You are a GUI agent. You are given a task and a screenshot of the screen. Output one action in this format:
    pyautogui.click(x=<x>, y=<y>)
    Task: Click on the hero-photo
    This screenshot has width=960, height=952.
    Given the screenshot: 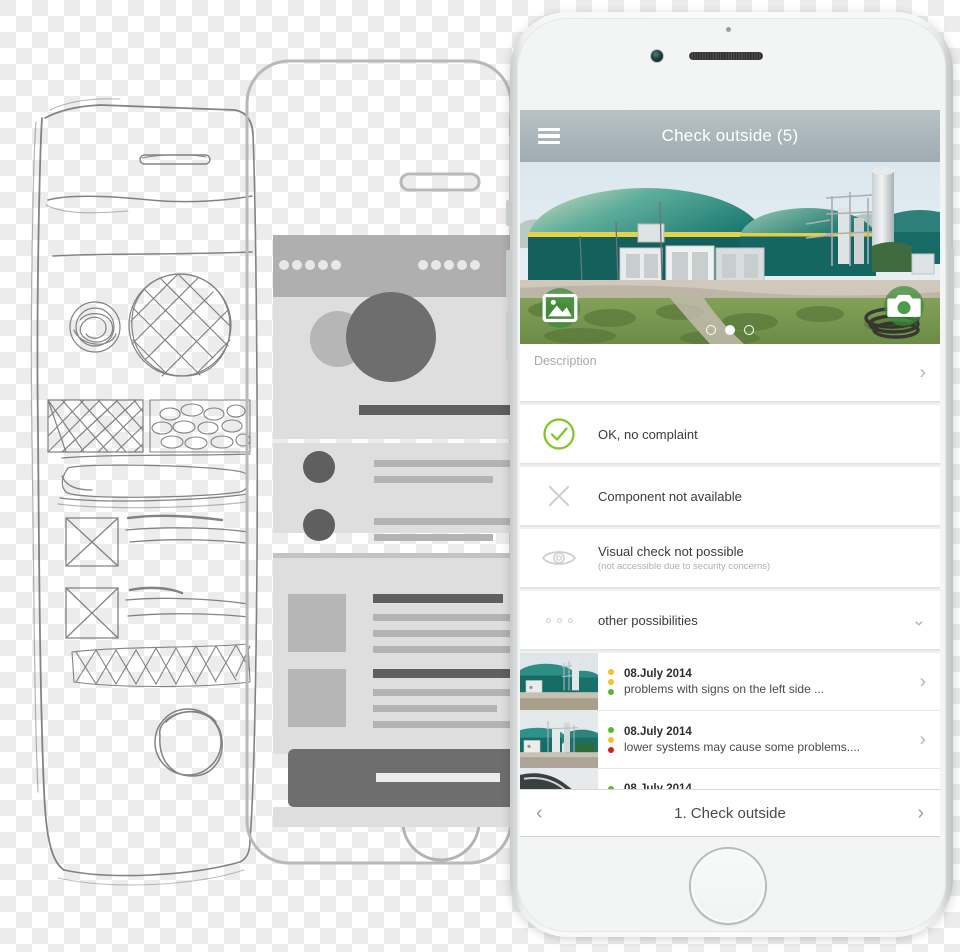 What is the action you would take?
    pyautogui.click(x=730, y=253)
    